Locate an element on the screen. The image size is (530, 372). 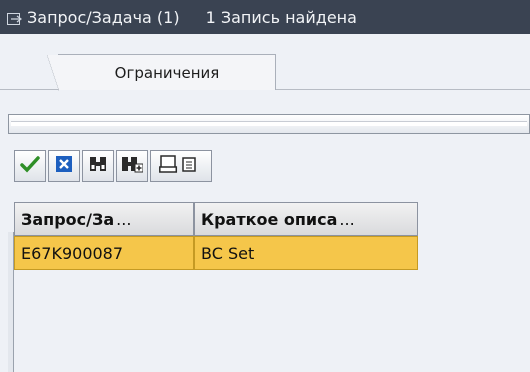
print-button is located at coordinates (181, 166).